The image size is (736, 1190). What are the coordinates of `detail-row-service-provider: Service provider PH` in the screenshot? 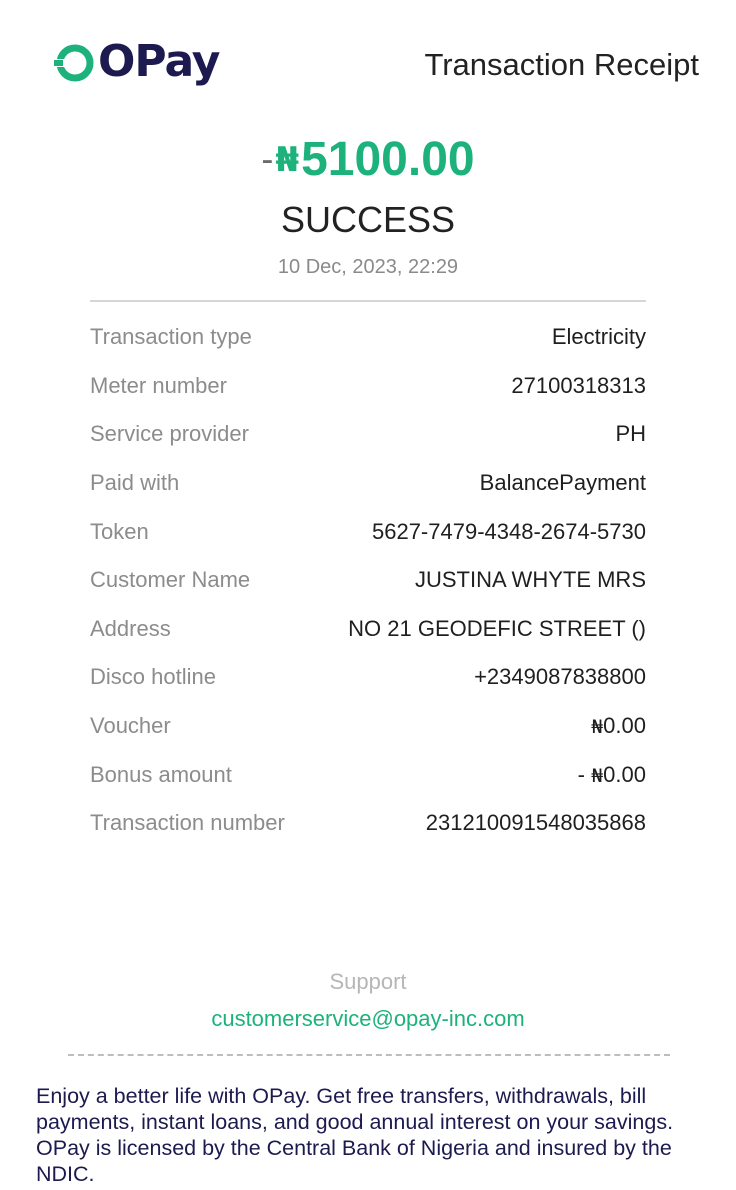 It's located at (368, 434).